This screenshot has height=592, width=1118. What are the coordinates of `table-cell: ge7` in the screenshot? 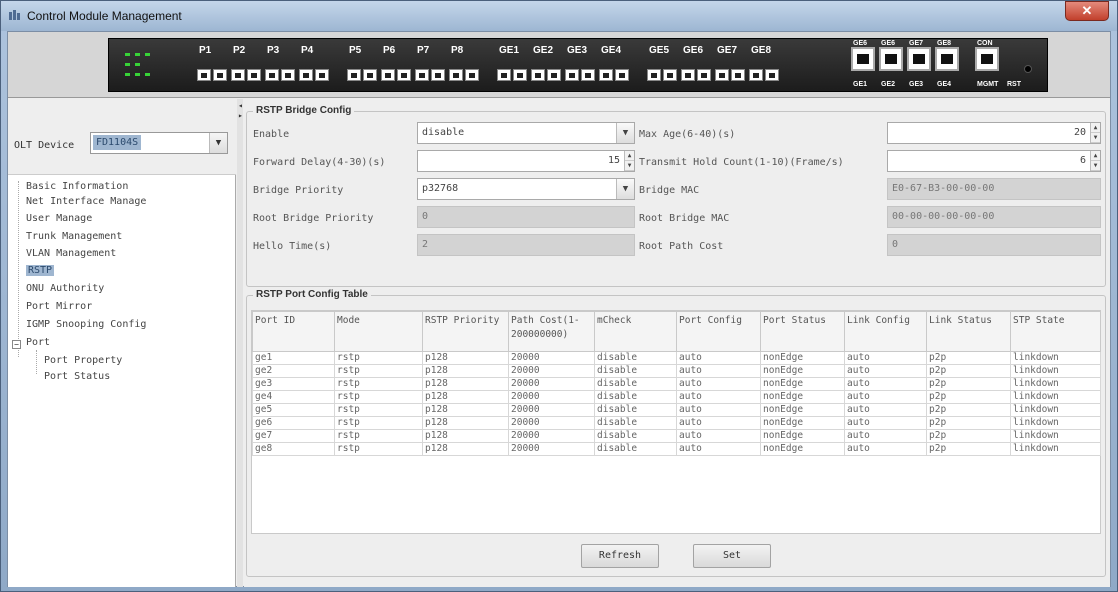 It's located at (293, 436).